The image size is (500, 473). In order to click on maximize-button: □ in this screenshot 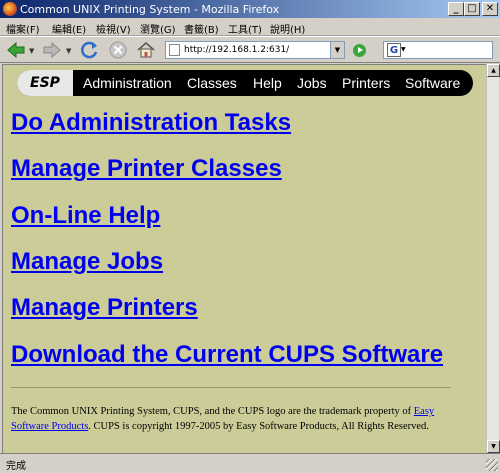, I will do `click(472, 9)`.